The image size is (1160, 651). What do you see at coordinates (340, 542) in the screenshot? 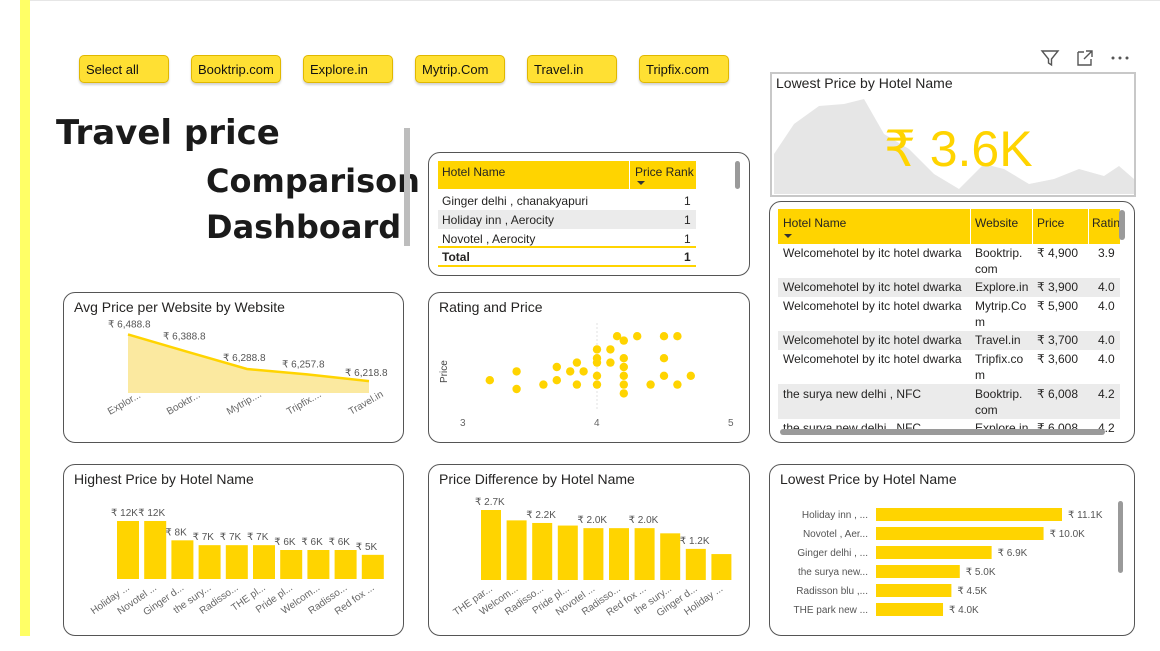
I see `data-label: ₹ 6K` at bounding box center [340, 542].